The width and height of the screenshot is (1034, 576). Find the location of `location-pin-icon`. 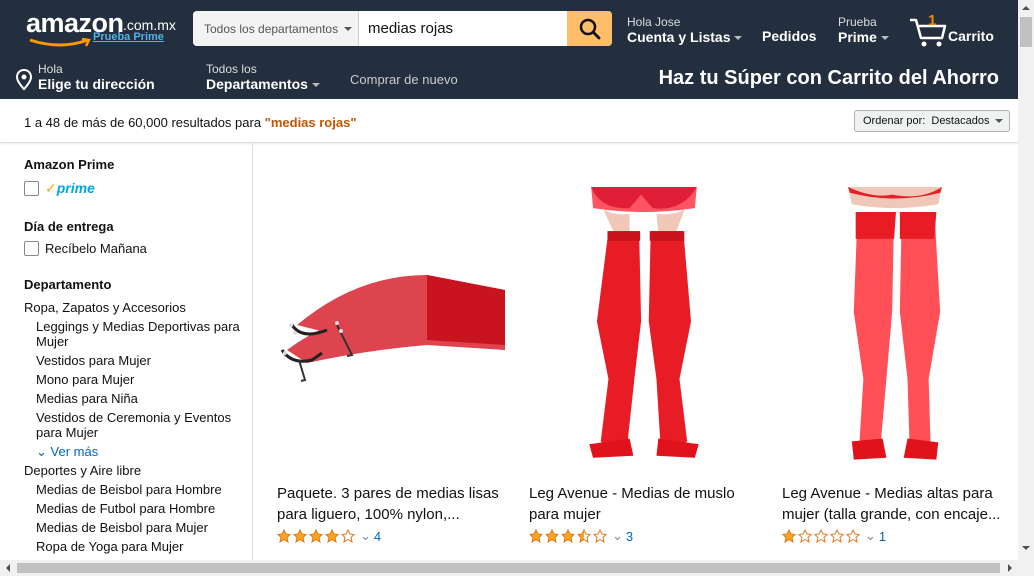

location-pin-icon is located at coordinates (24, 80).